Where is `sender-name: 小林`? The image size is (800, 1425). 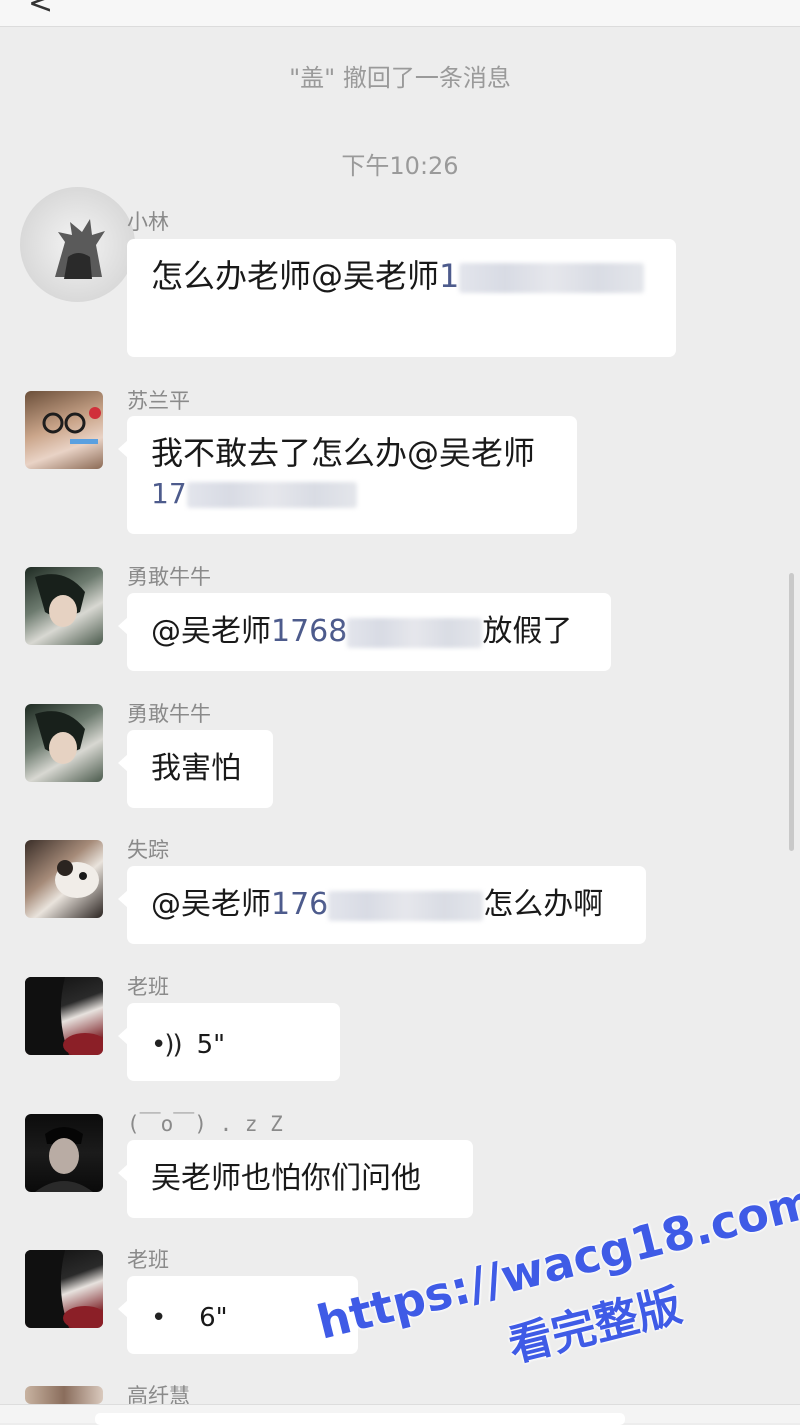 sender-name: 小林 is located at coordinates (148, 222).